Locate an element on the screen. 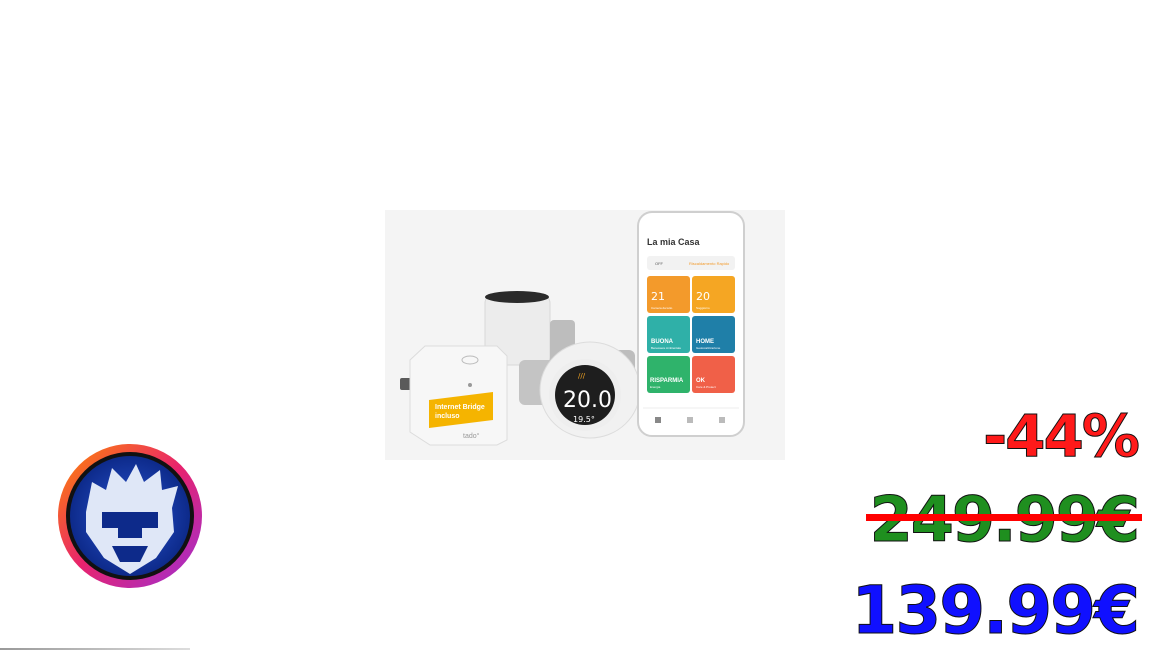 The image size is (1170, 650). svg-text: Internet Bridge is located at coordinates (460, 407).